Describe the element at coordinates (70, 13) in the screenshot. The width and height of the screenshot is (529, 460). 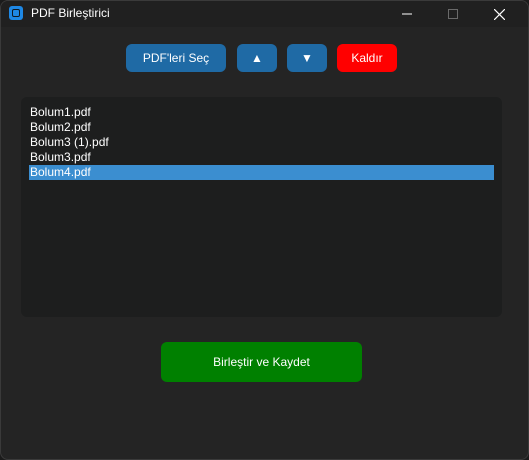
I see `window-title: PDF Birleştirici` at that location.